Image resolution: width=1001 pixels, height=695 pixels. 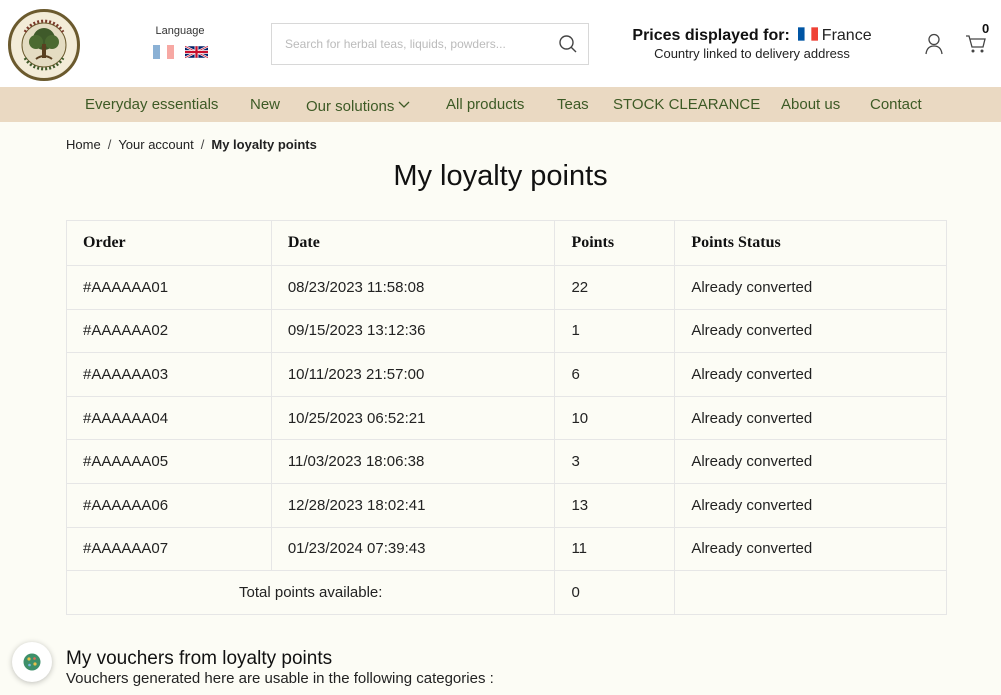 I want to click on nav-item-contact: Contact, so click(x=896, y=104).